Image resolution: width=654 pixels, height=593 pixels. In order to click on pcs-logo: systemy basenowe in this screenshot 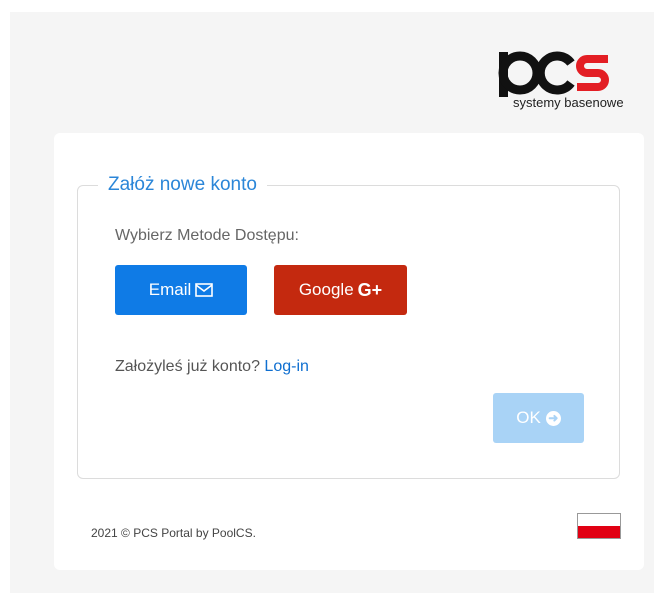, I will do `click(574, 79)`.